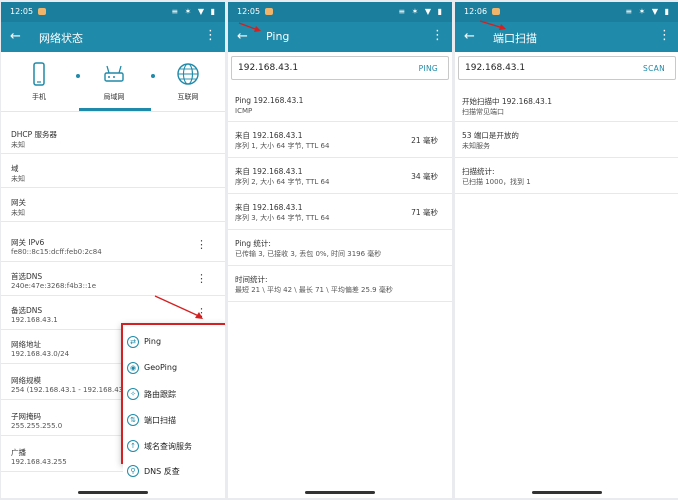 This screenshot has height=500, width=678. I want to click on info-label: 备选DNS, so click(27, 310).